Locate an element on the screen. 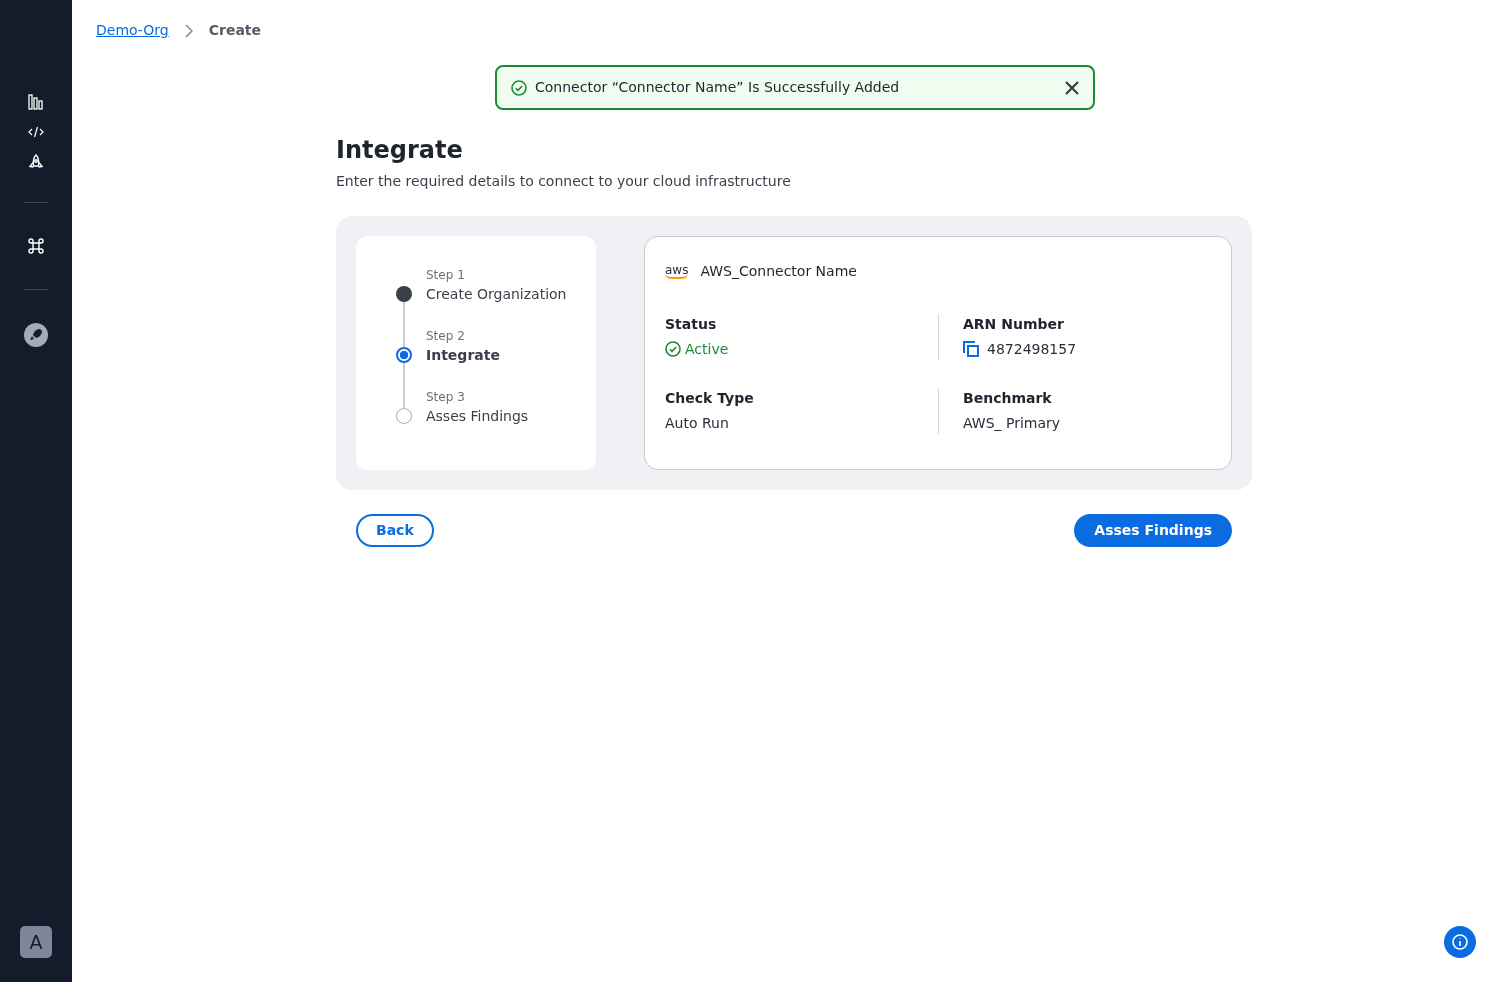 This screenshot has height=982, width=1512. connector-name: AWS_Connector Name is located at coordinates (778, 271).